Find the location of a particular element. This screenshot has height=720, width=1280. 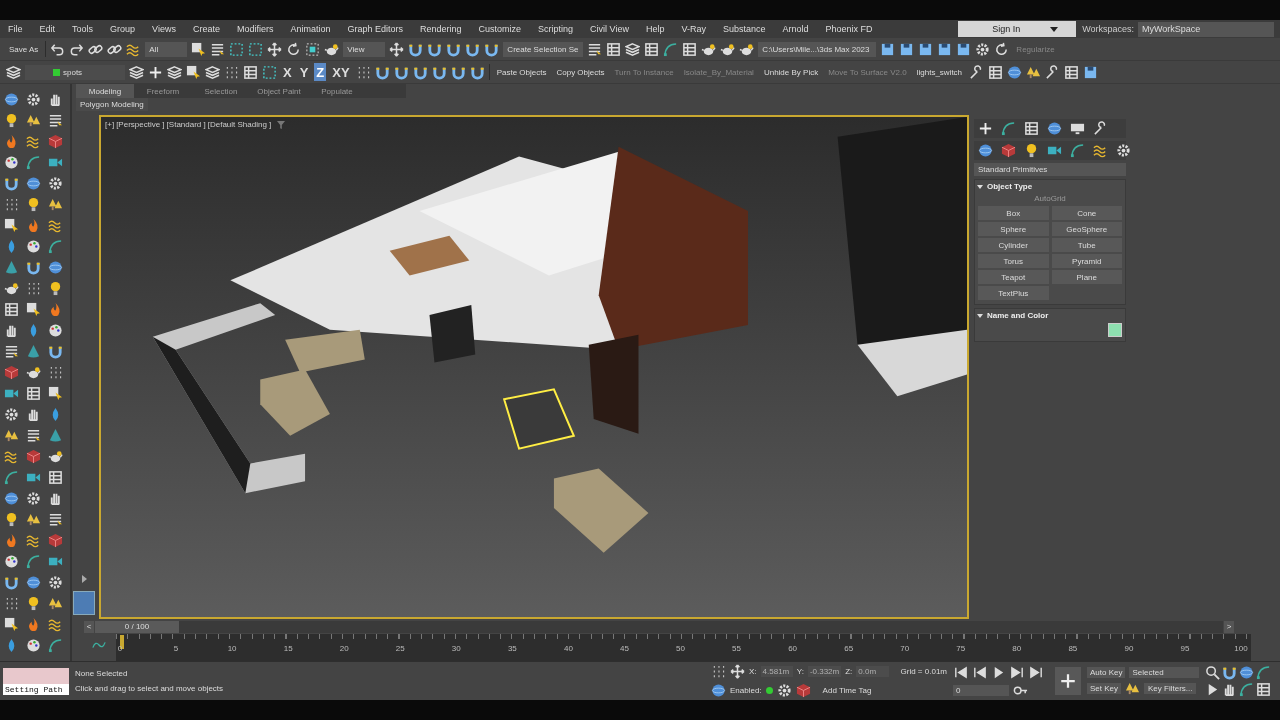

script-button: Unhide By Pick is located at coordinates (791, 72).